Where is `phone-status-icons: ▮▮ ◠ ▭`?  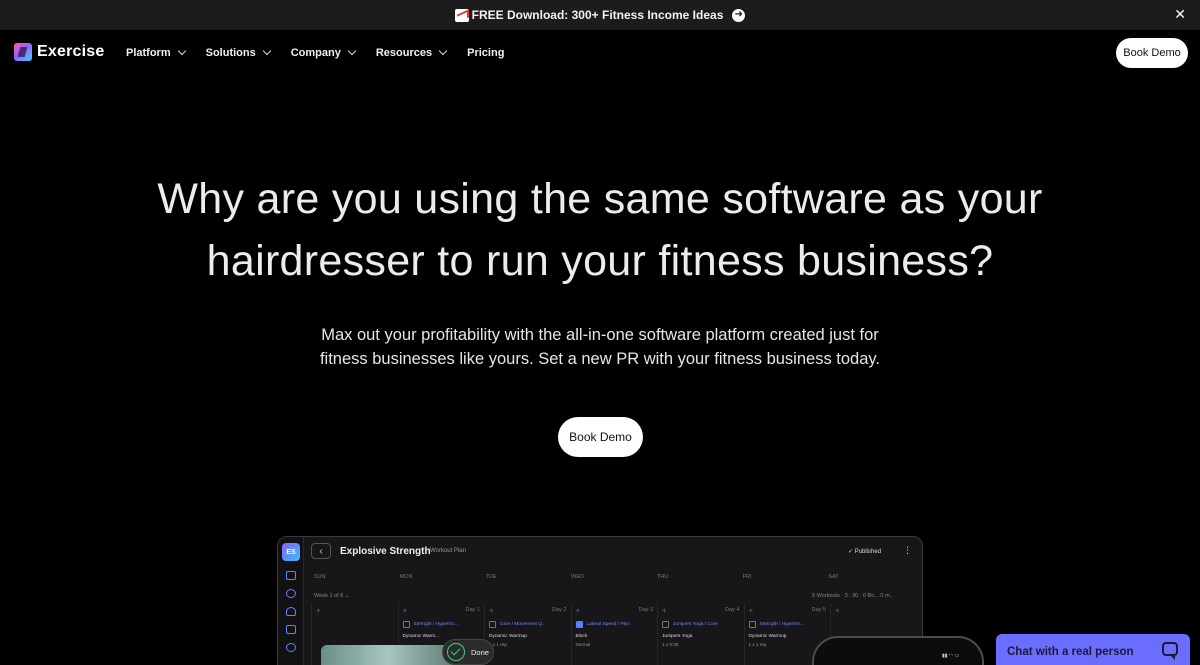
phone-status-icons: ▮▮ ◠ ▭ is located at coordinates (951, 656).